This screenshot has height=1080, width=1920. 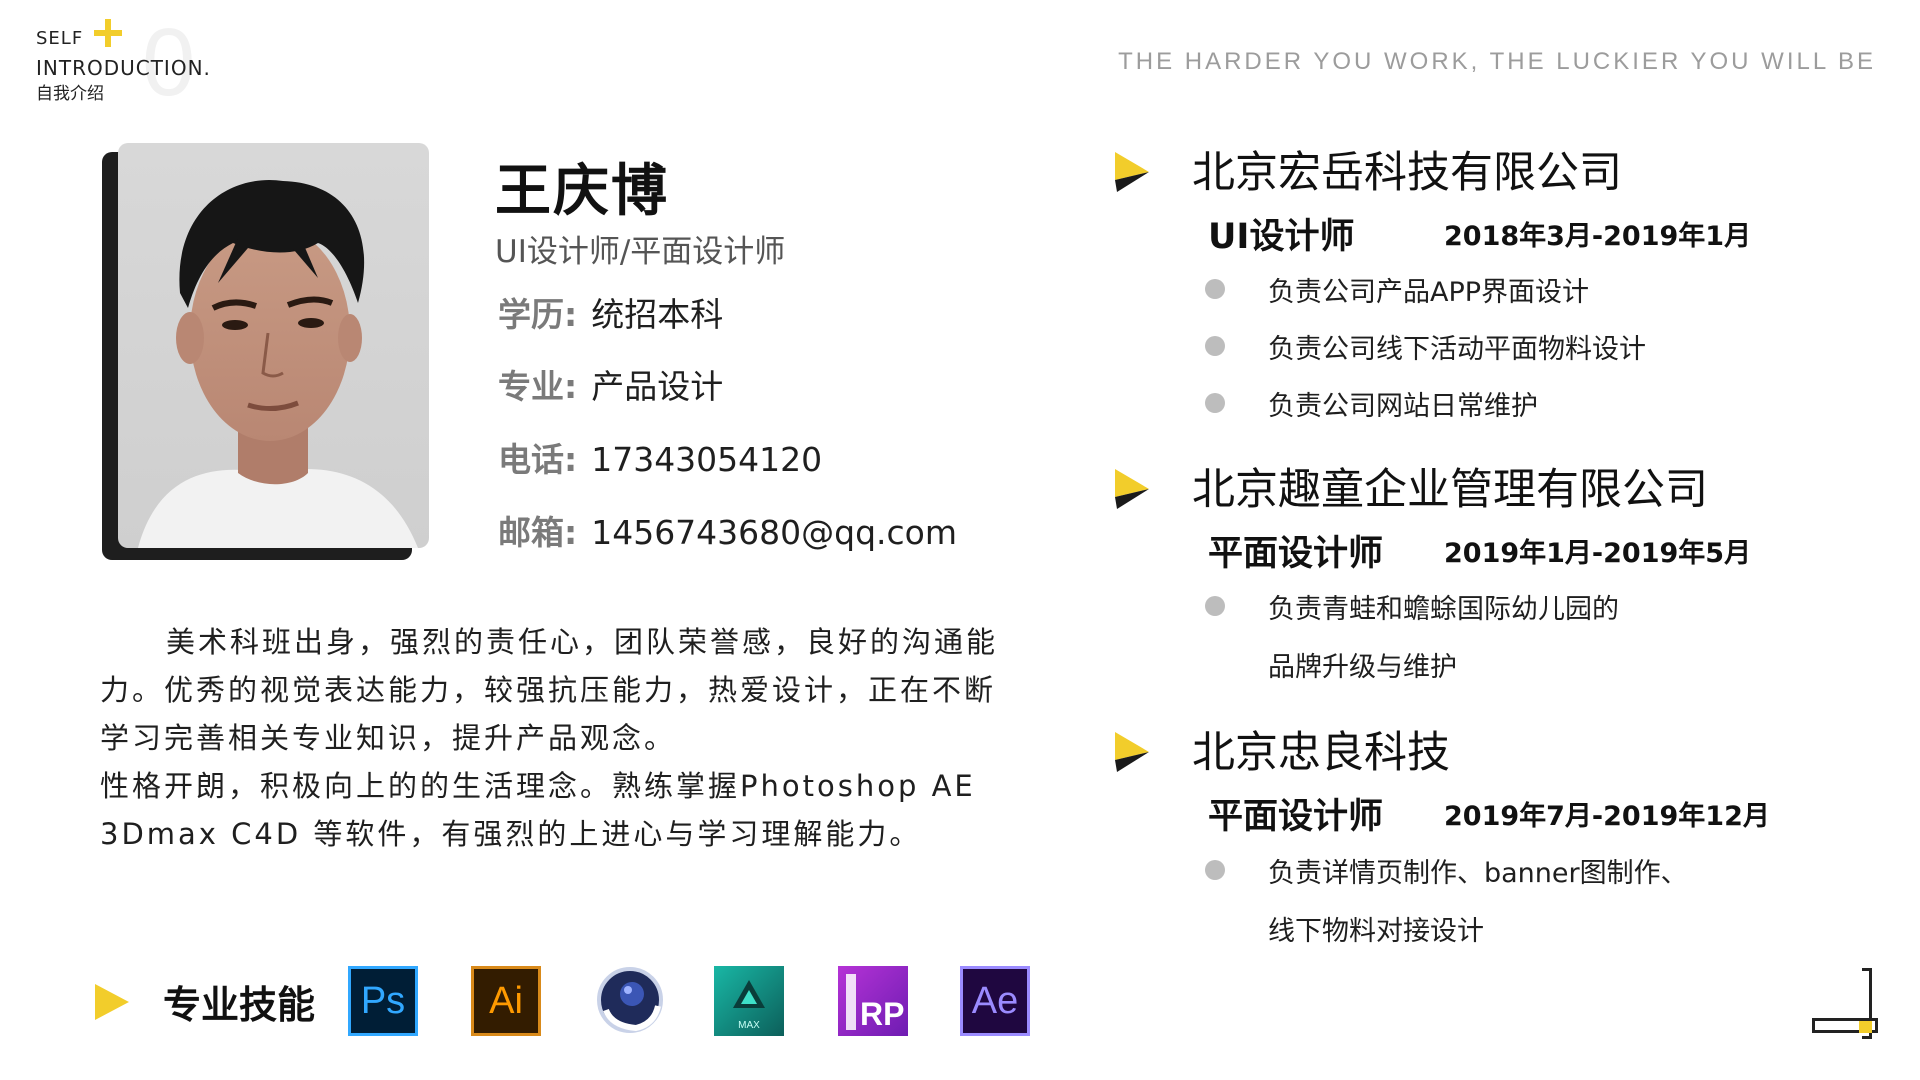 I want to click on duty-item: 负责公司网站日常维护, so click(x=1403, y=406).